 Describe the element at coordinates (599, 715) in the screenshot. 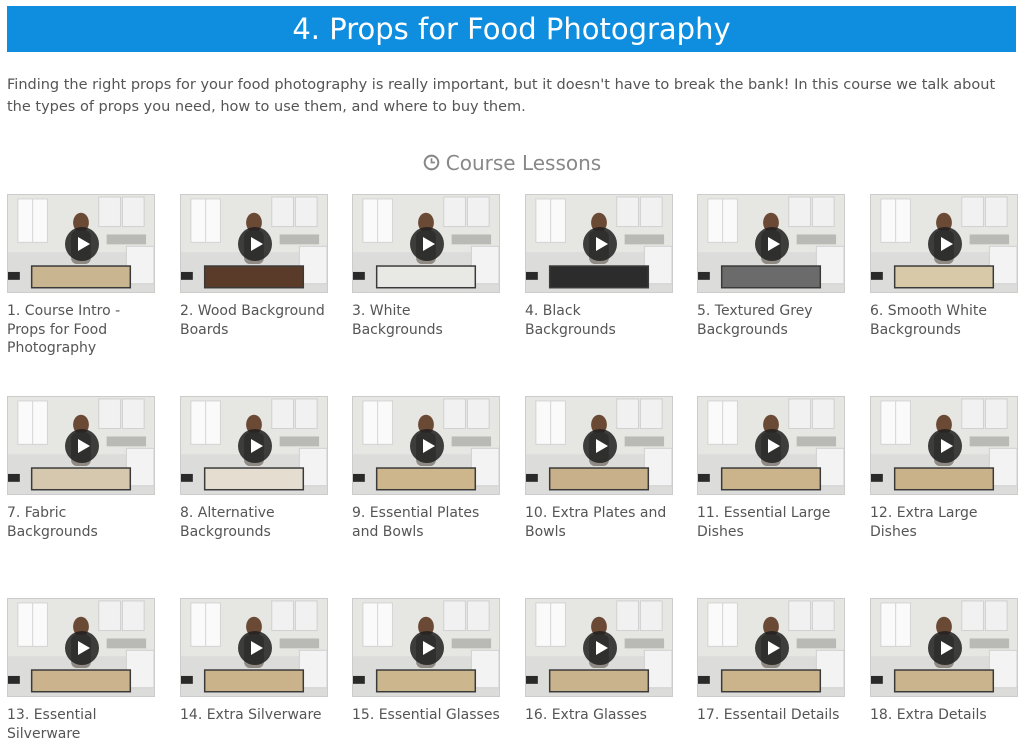

I see `lesson-title: 16. Extra Glasses` at that location.